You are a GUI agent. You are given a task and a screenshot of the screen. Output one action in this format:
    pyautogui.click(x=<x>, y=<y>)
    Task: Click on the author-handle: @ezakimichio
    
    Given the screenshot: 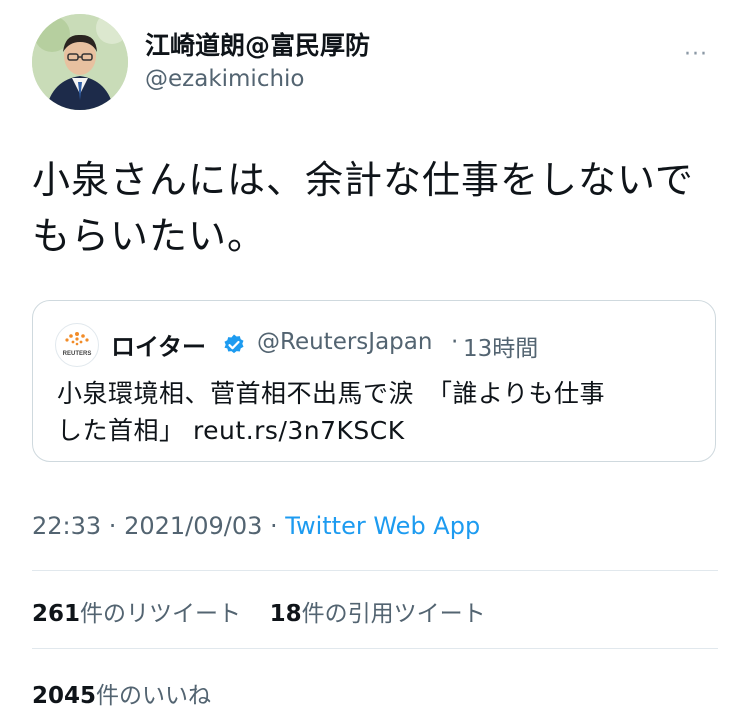 What is the action you would take?
    pyautogui.click(x=225, y=79)
    